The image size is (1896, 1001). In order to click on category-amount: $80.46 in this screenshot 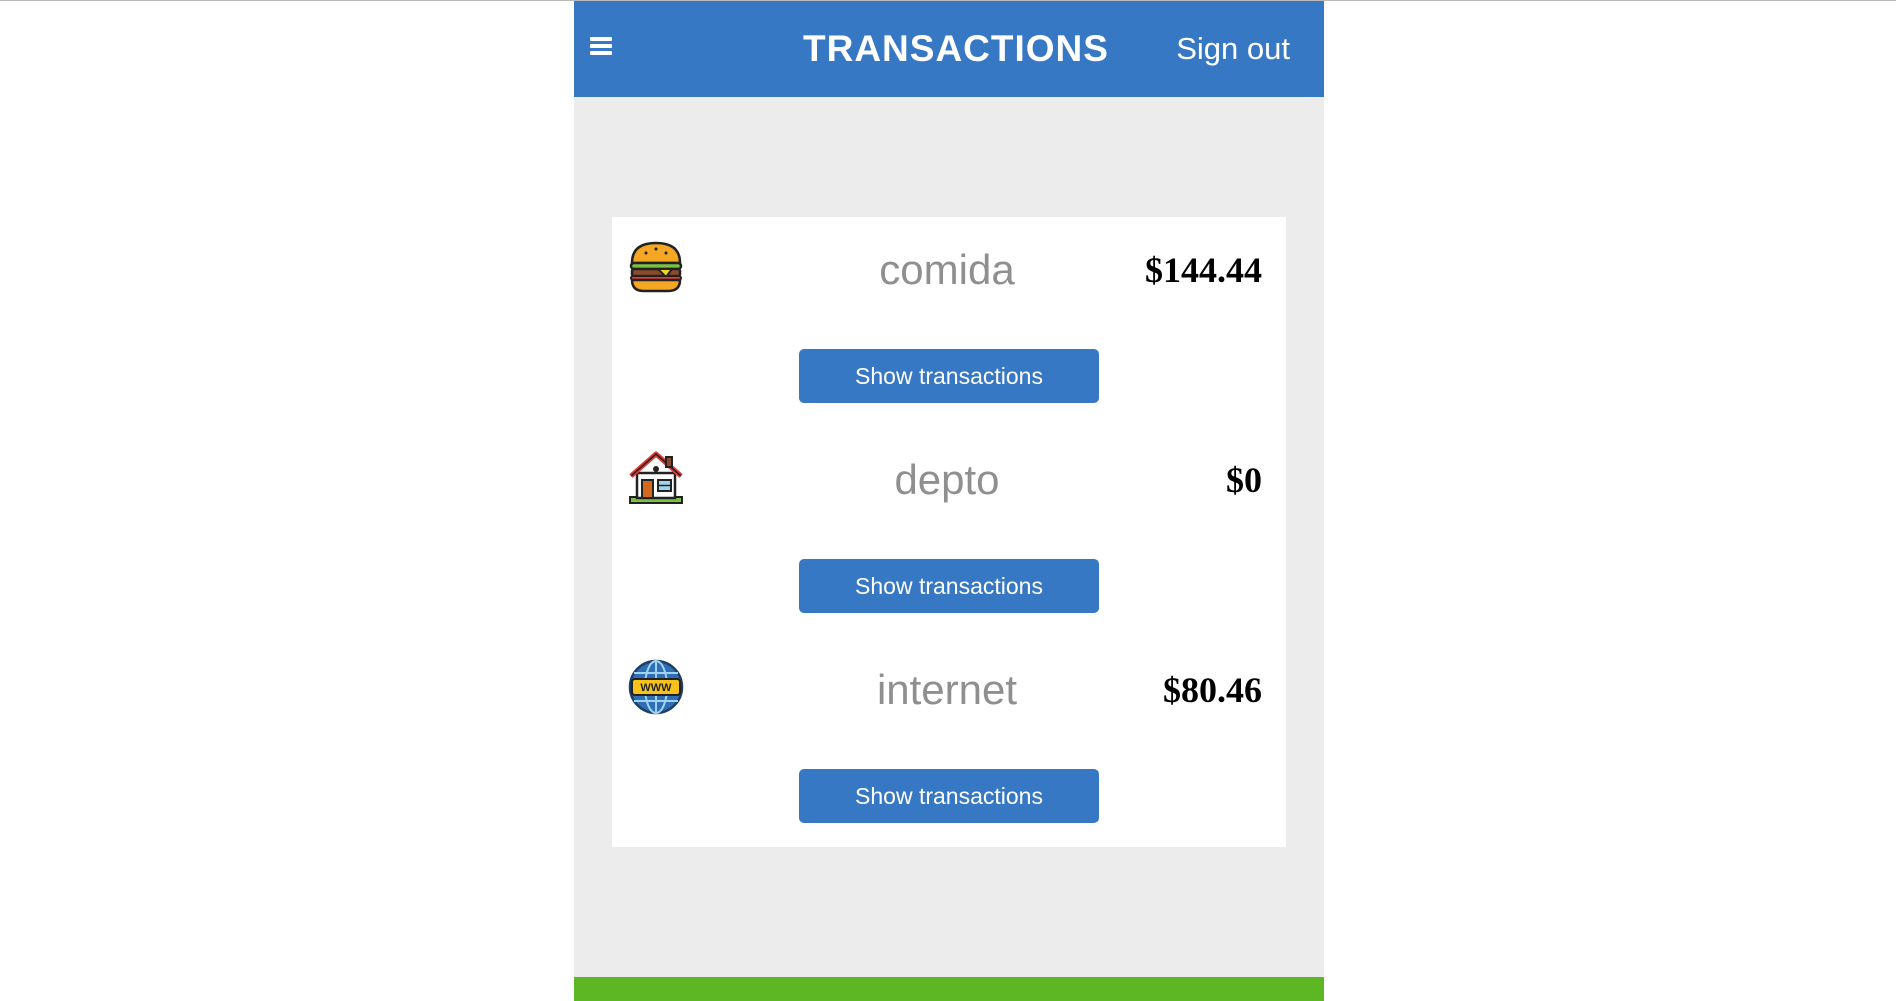, I will do `click(1212, 690)`.